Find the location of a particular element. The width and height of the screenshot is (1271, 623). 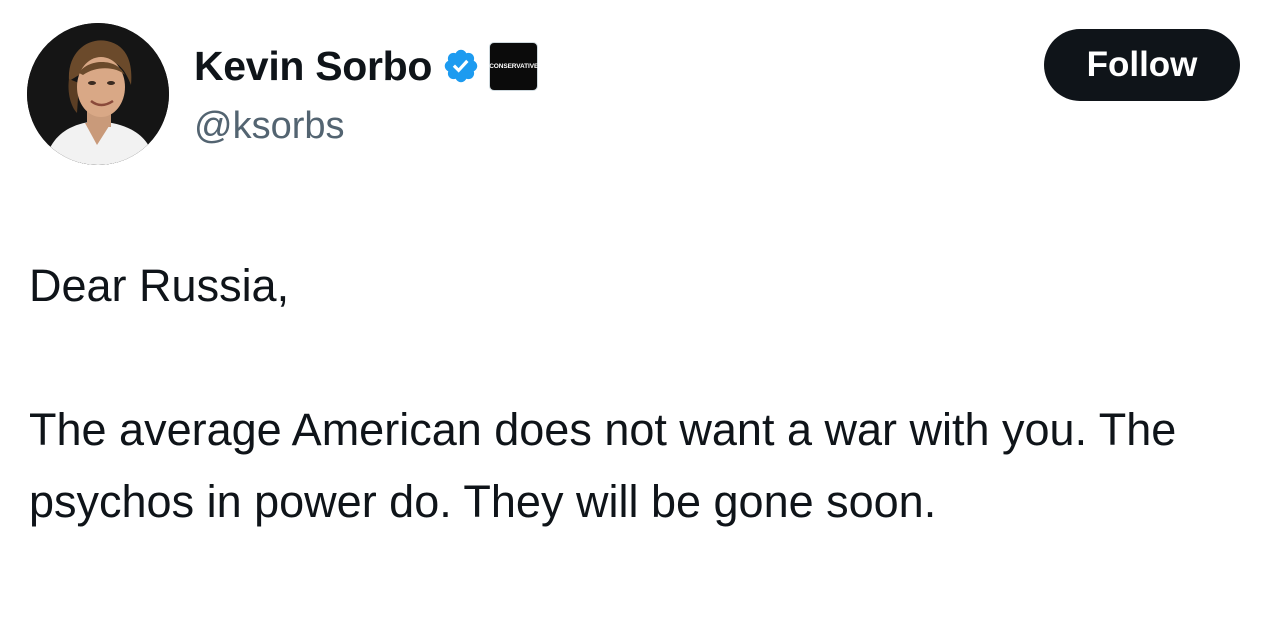

affiliate-badge-label: CONSERVATIVE is located at coordinates (514, 66).